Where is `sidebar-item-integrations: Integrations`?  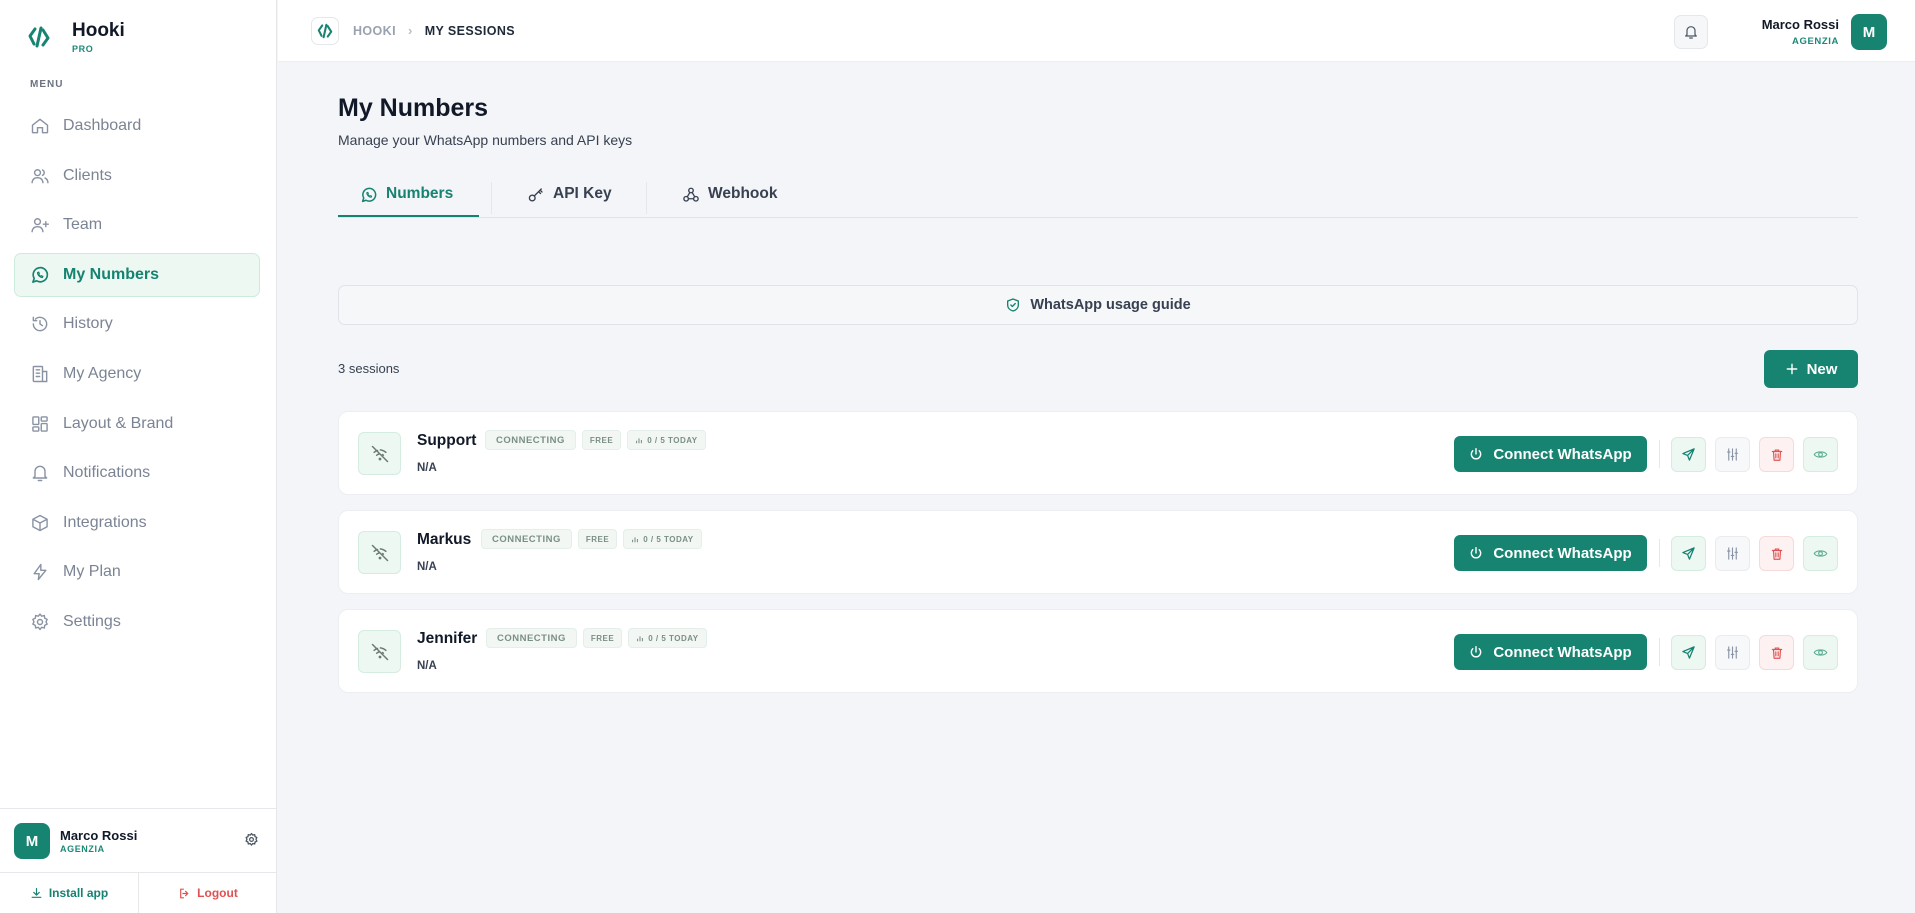
sidebar-item-integrations: Integrations is located at coordinates (137, 523).